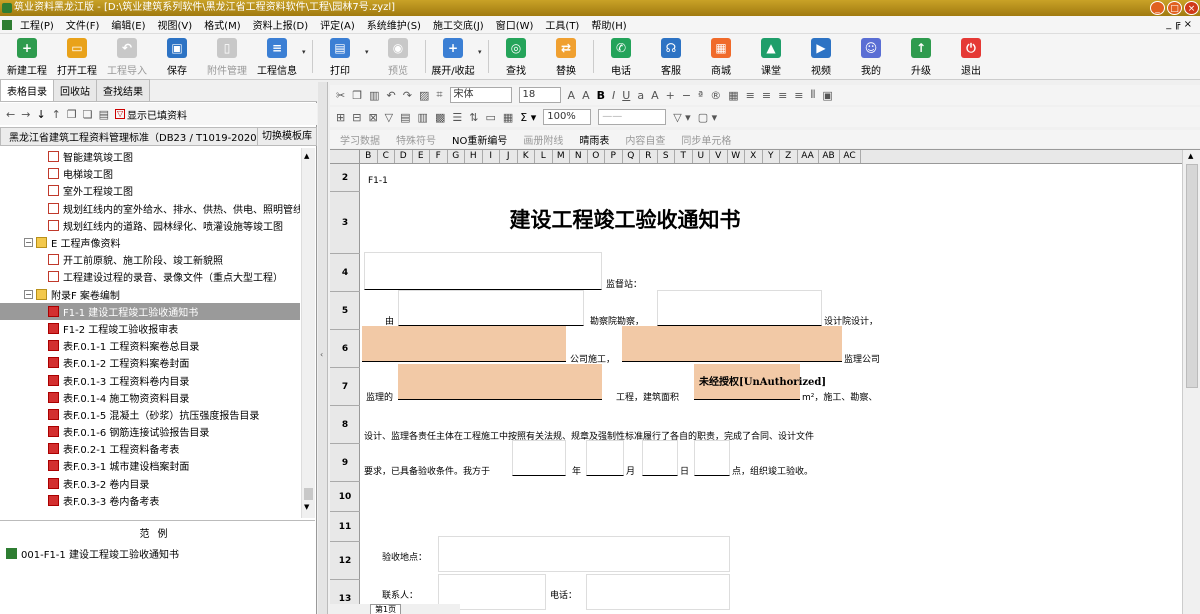 The image size is (1200, 614). What do you see at coordinates (123, 90) in the screenshot?
I see `tab-search-results: 查找结果` at bounding box center [123, 90].